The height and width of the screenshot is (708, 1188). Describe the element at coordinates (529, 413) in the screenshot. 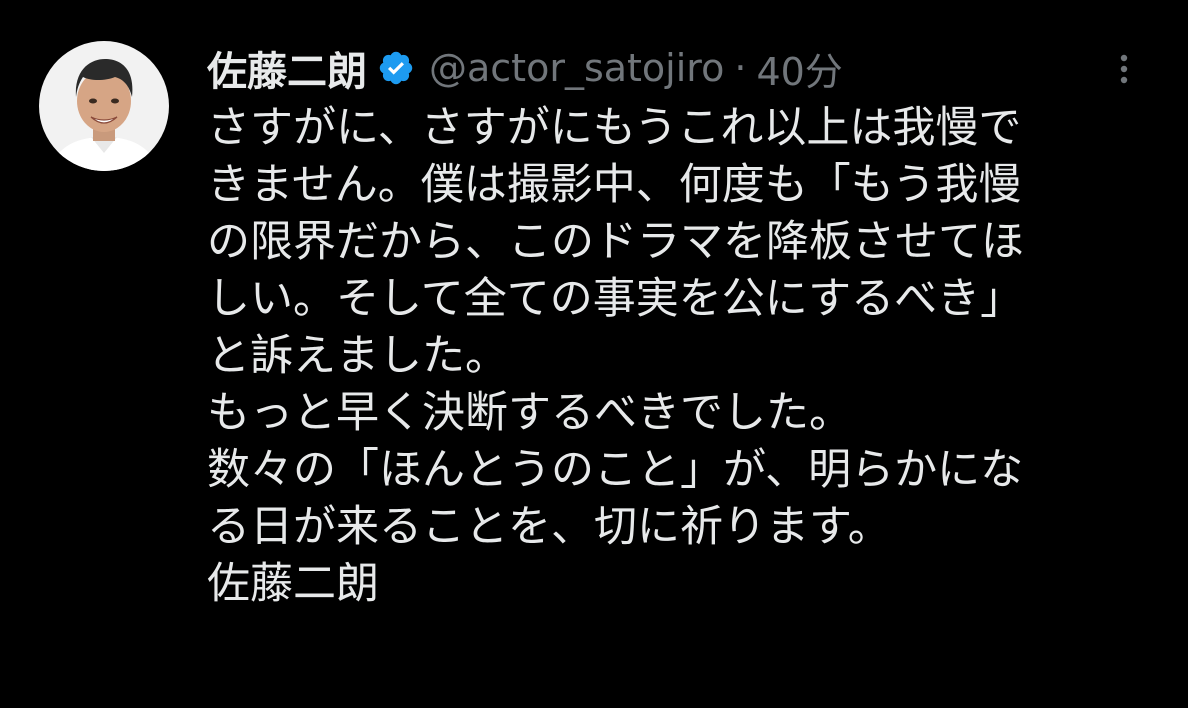

I see `tweet-text-line: もっと早く決断するべきでした。` at that location.